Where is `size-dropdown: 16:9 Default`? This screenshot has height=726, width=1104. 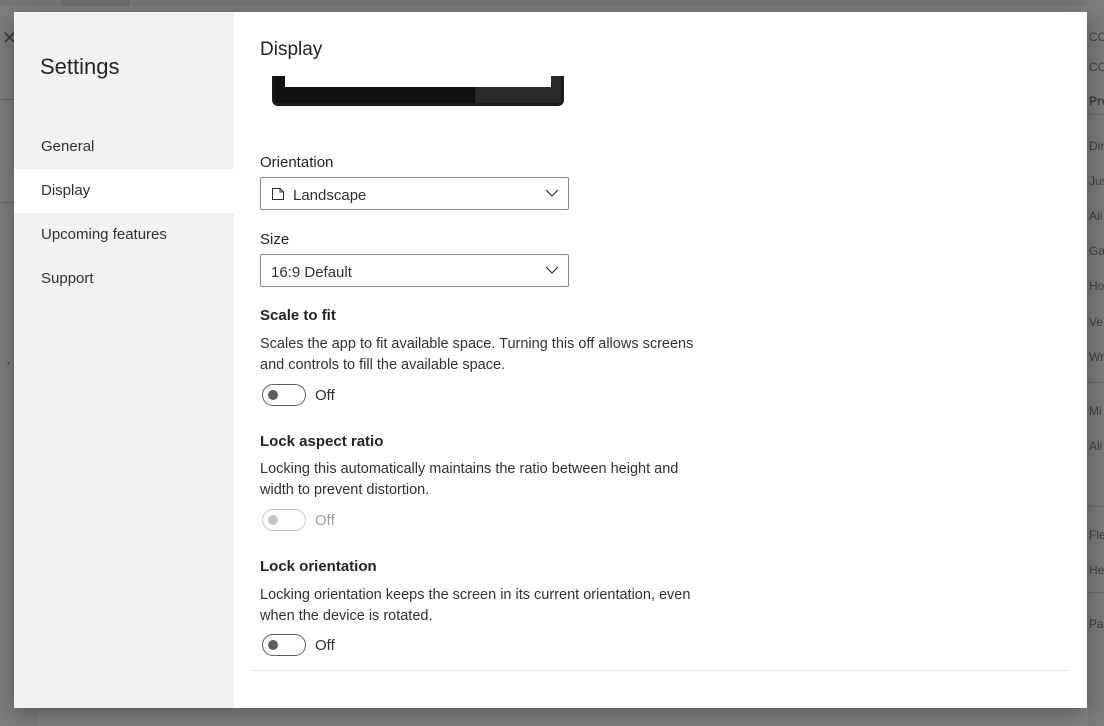
size-dropdown: 16:9 Default is located at coordinates (414, 270).